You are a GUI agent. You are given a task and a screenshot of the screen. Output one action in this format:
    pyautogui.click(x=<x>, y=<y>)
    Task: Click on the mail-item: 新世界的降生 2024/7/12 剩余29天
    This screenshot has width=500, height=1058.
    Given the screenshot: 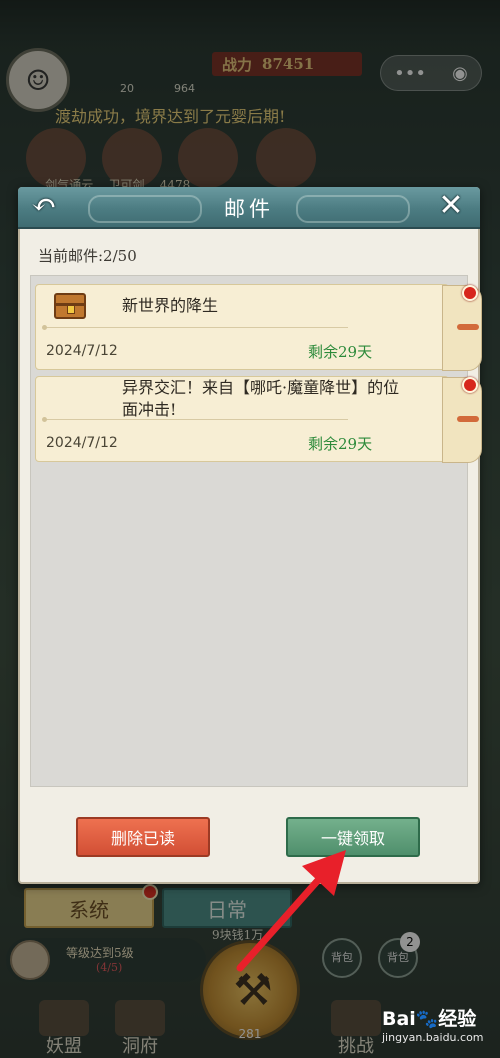 What is the action you would take?
    pyautogui.click(x=258, y=327)
    